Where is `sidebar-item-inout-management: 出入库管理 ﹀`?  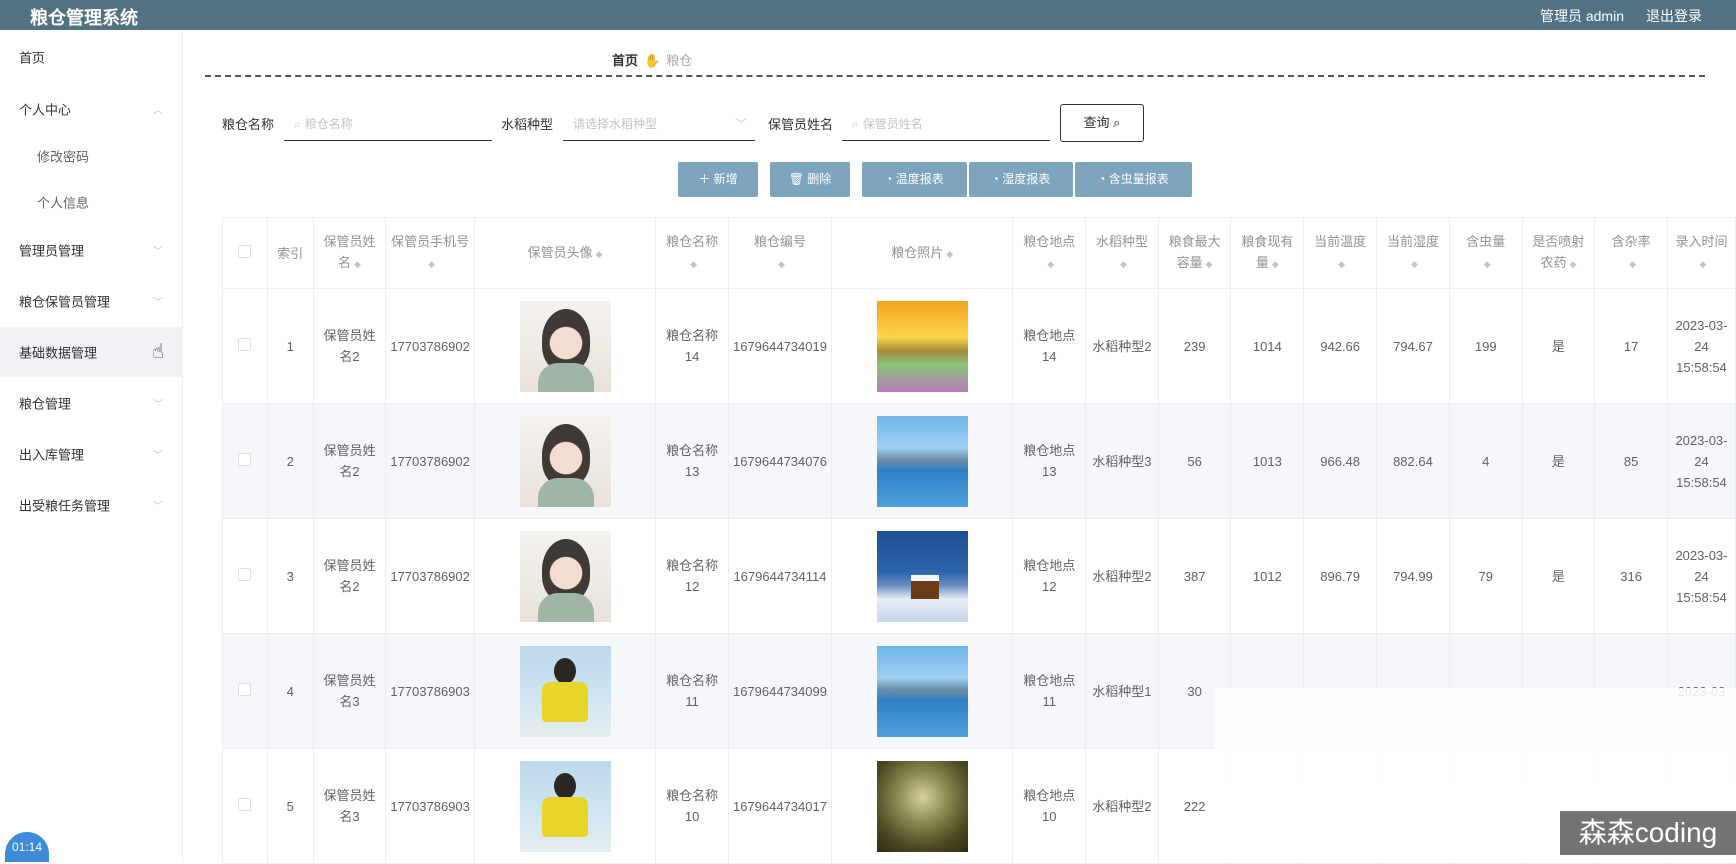
sidebar-item-inout-management: 出入库管理 ﹀ is located at coordinates (91, 454).